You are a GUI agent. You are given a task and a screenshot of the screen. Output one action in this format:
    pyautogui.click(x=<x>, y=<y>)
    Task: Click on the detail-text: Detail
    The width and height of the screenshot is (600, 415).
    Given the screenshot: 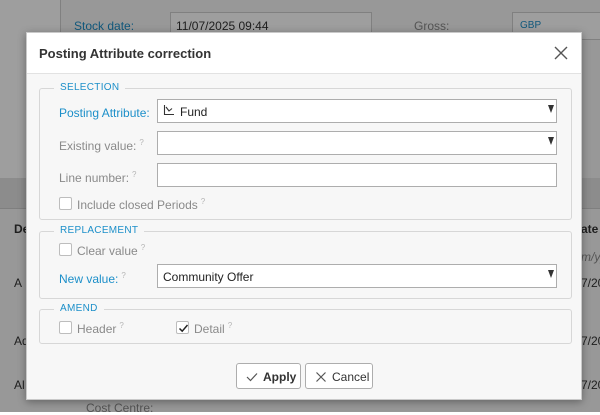 What is the action you would take?
    pyautogui.click(x=209, y=329)
    